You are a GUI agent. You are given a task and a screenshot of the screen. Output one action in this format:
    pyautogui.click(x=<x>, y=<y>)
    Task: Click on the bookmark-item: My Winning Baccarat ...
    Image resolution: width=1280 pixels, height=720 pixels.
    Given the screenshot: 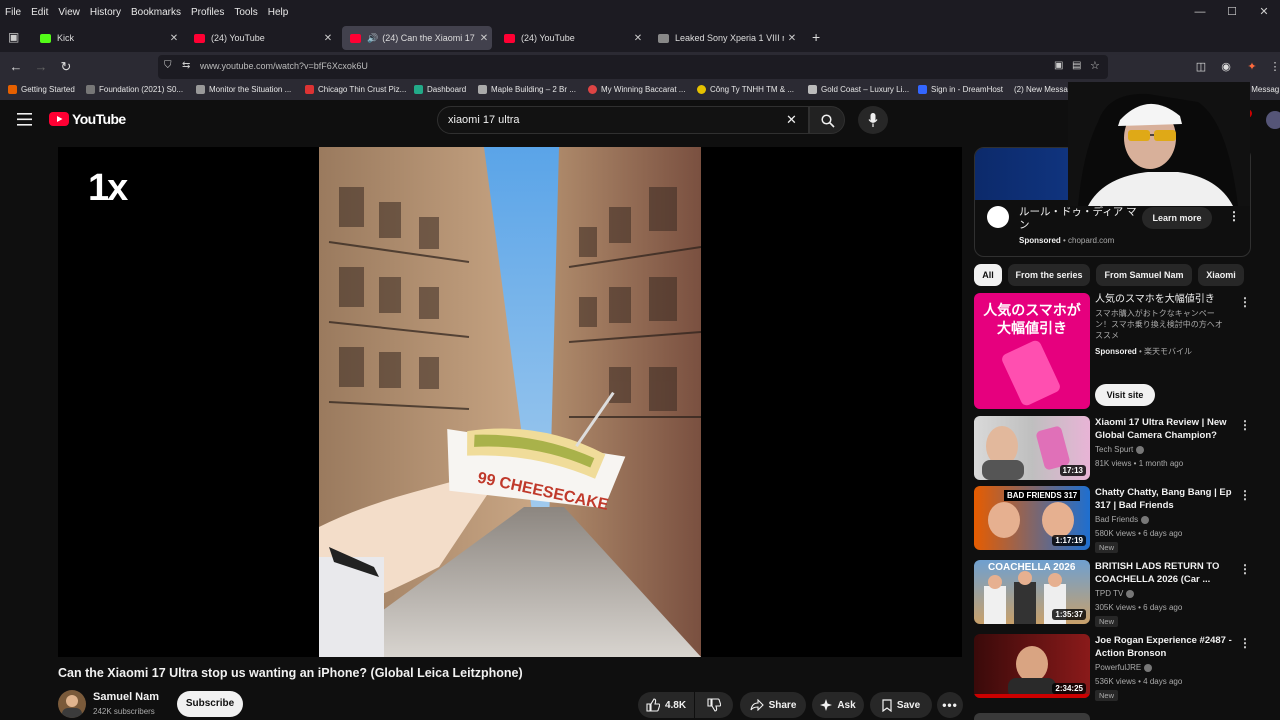 What is the action you would take?
    pyautogui.click(x=636, y=89)
    